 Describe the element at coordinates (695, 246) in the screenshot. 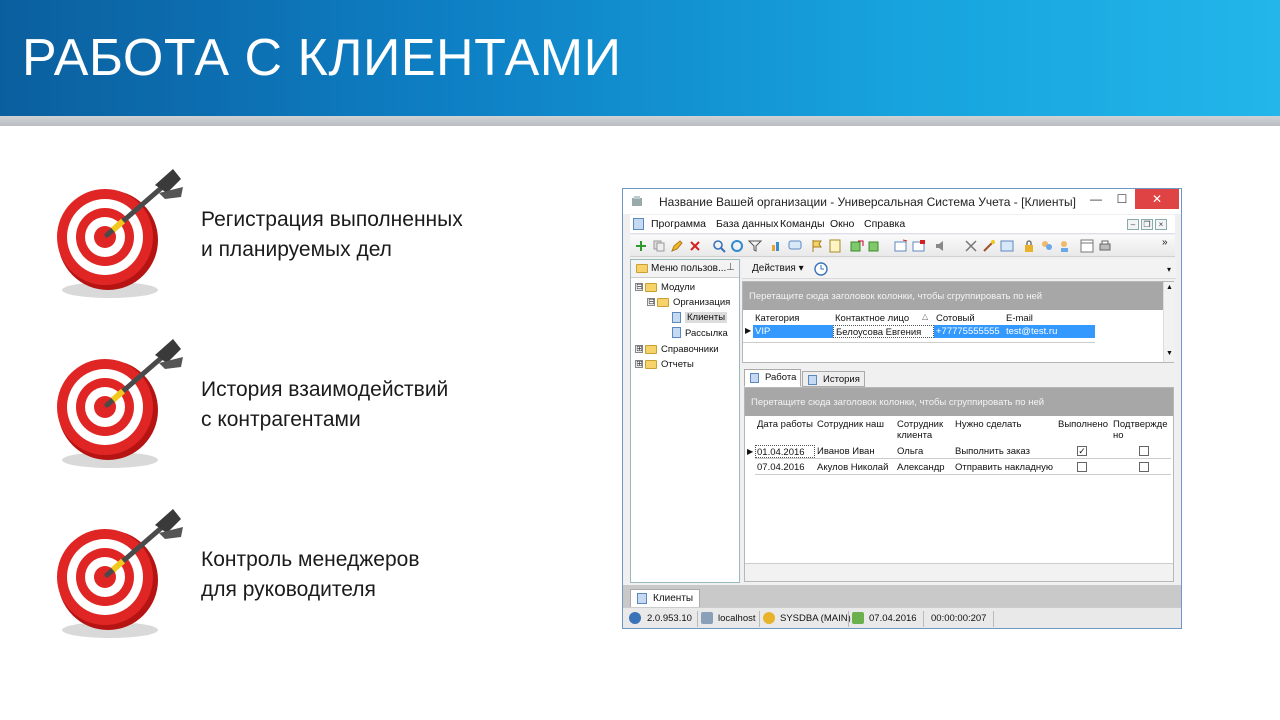

I see `delete-icon` at that location.